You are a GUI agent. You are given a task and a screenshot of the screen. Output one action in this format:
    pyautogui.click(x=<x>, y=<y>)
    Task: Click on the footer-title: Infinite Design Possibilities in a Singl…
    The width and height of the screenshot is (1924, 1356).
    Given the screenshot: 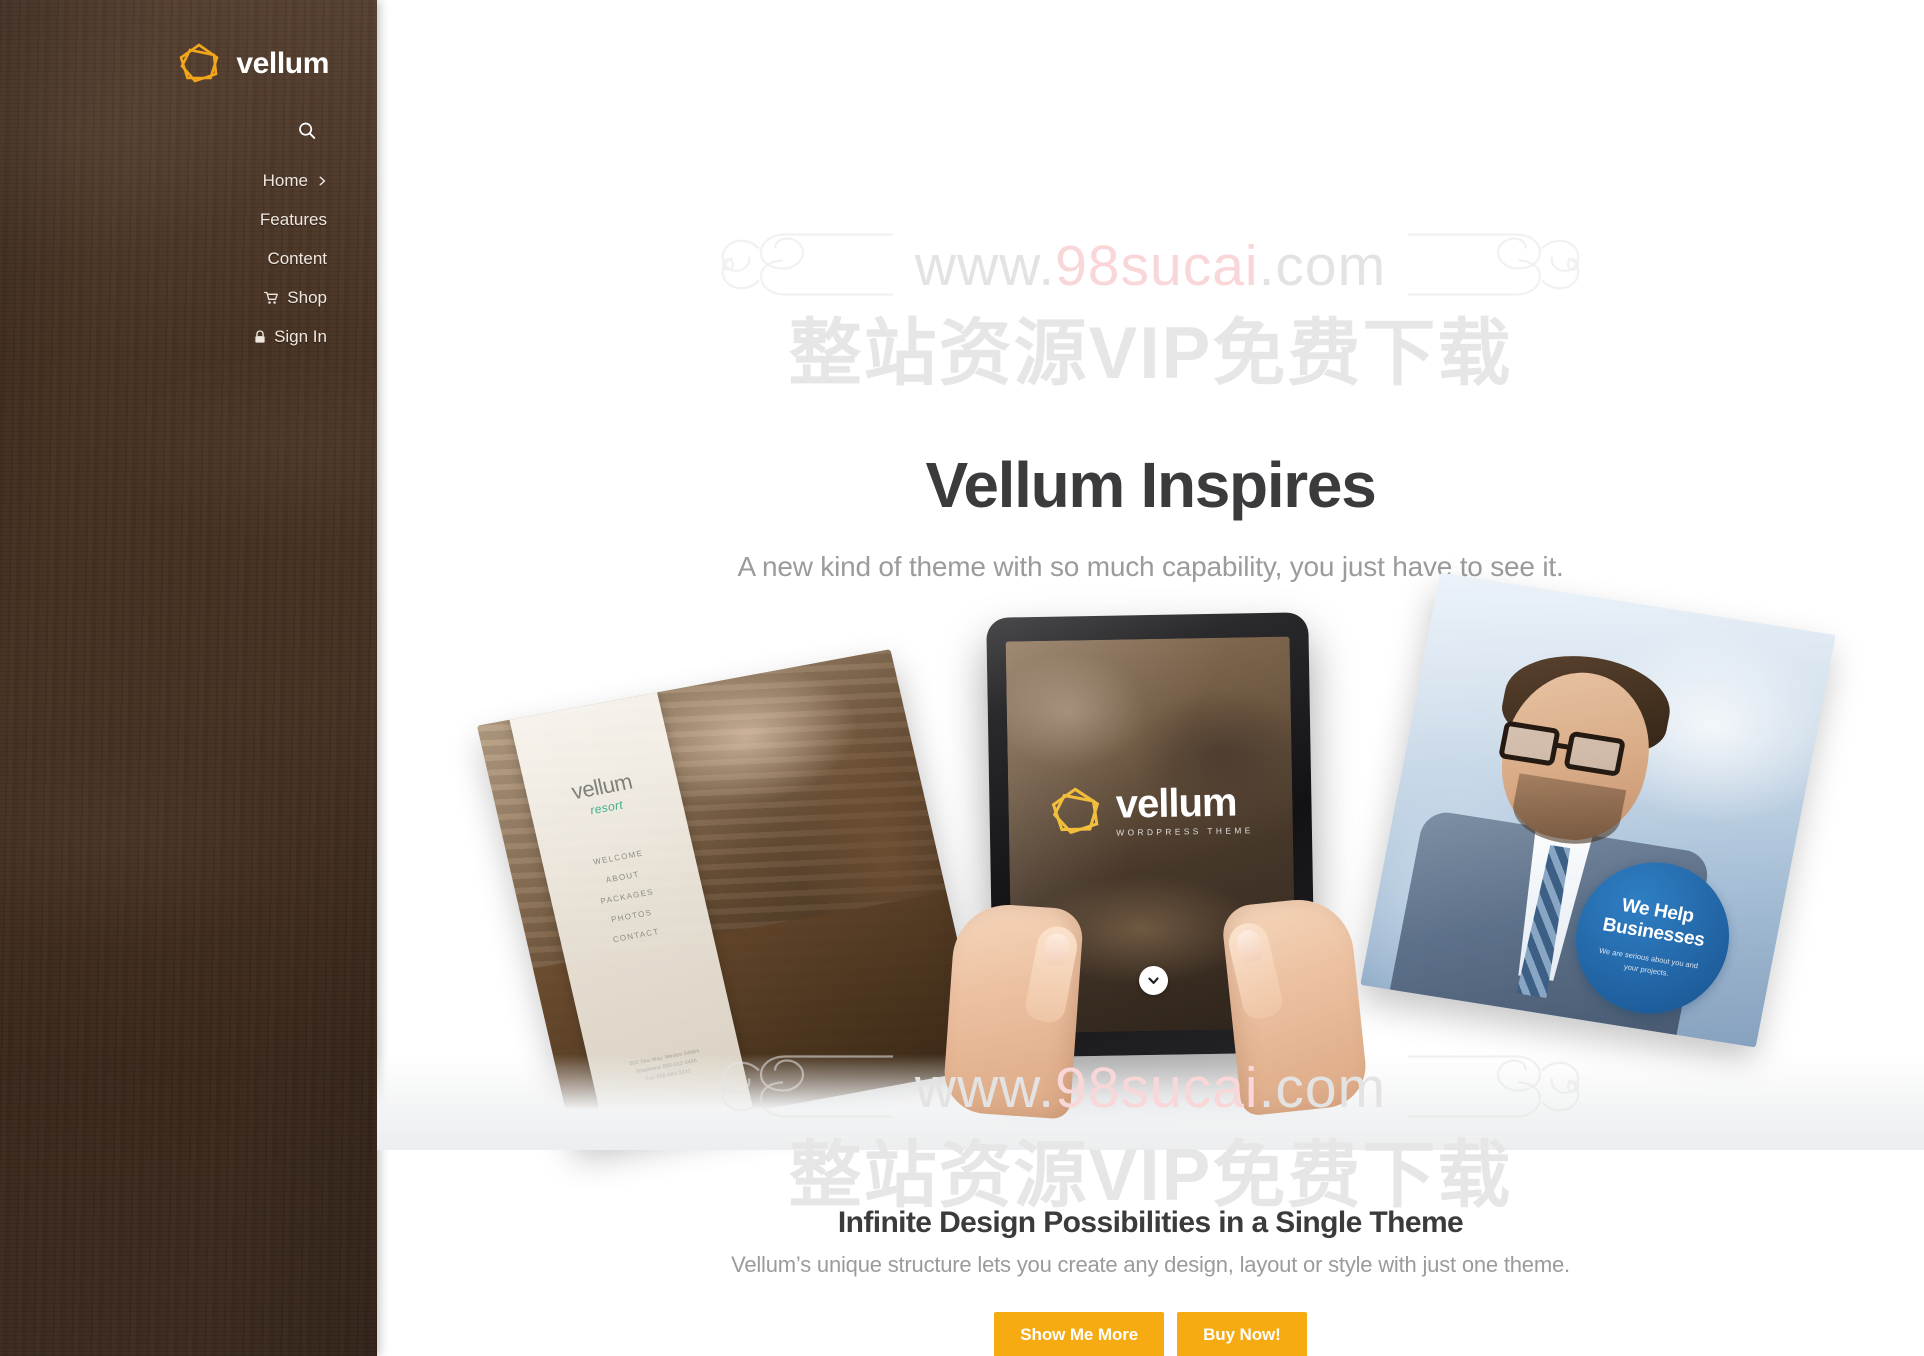 What is the action you would take?
    pyautogui.click(x=1150, y=1222)
    